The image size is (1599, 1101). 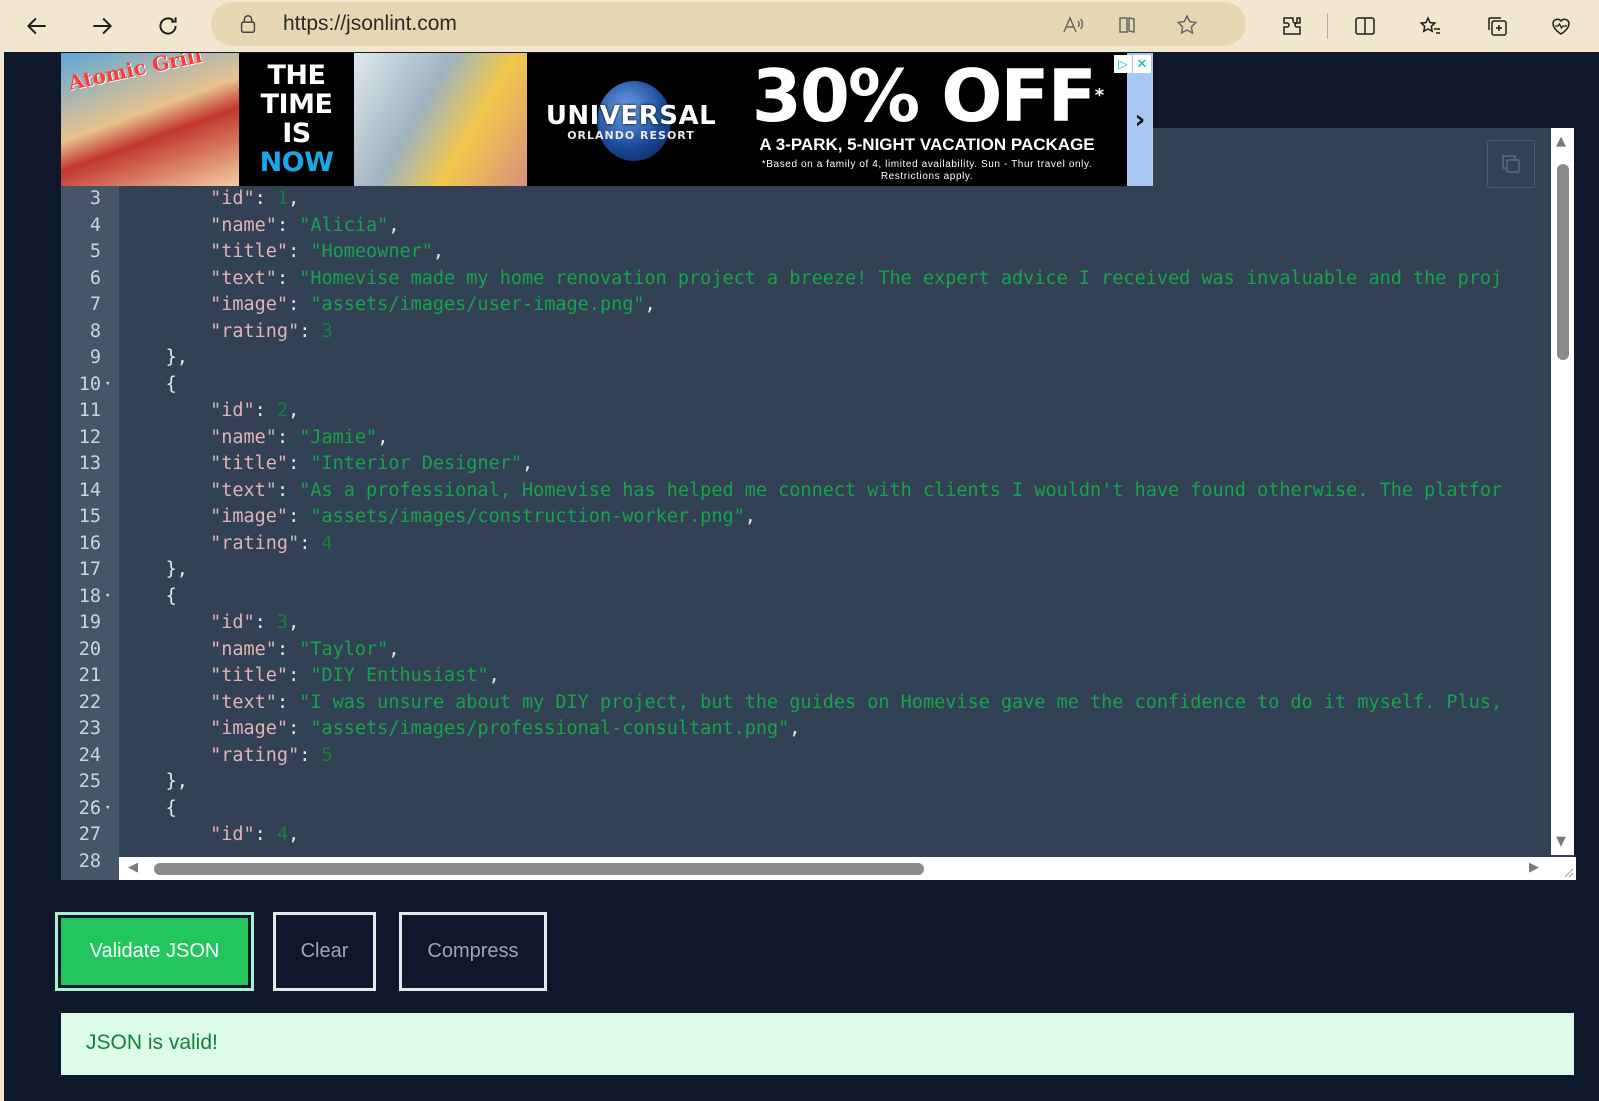 What do you see at coordinates (95, 198) in the screenshot?
I see `line-number: 3` at bounding box center [95, 198].